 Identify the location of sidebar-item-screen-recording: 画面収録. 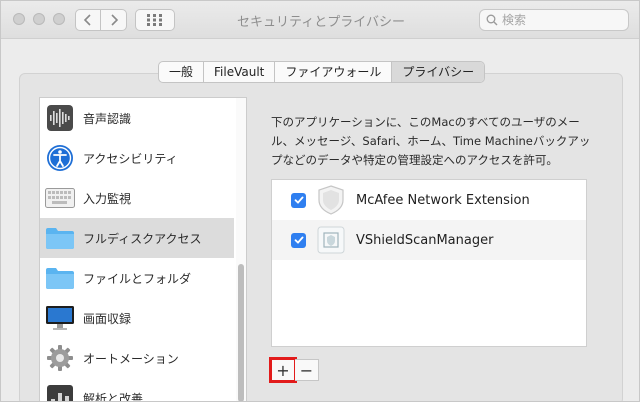
(137, 318).